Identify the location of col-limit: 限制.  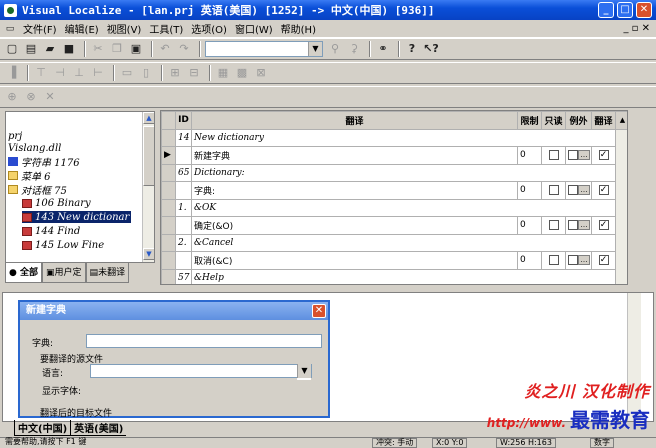
(529, 120).